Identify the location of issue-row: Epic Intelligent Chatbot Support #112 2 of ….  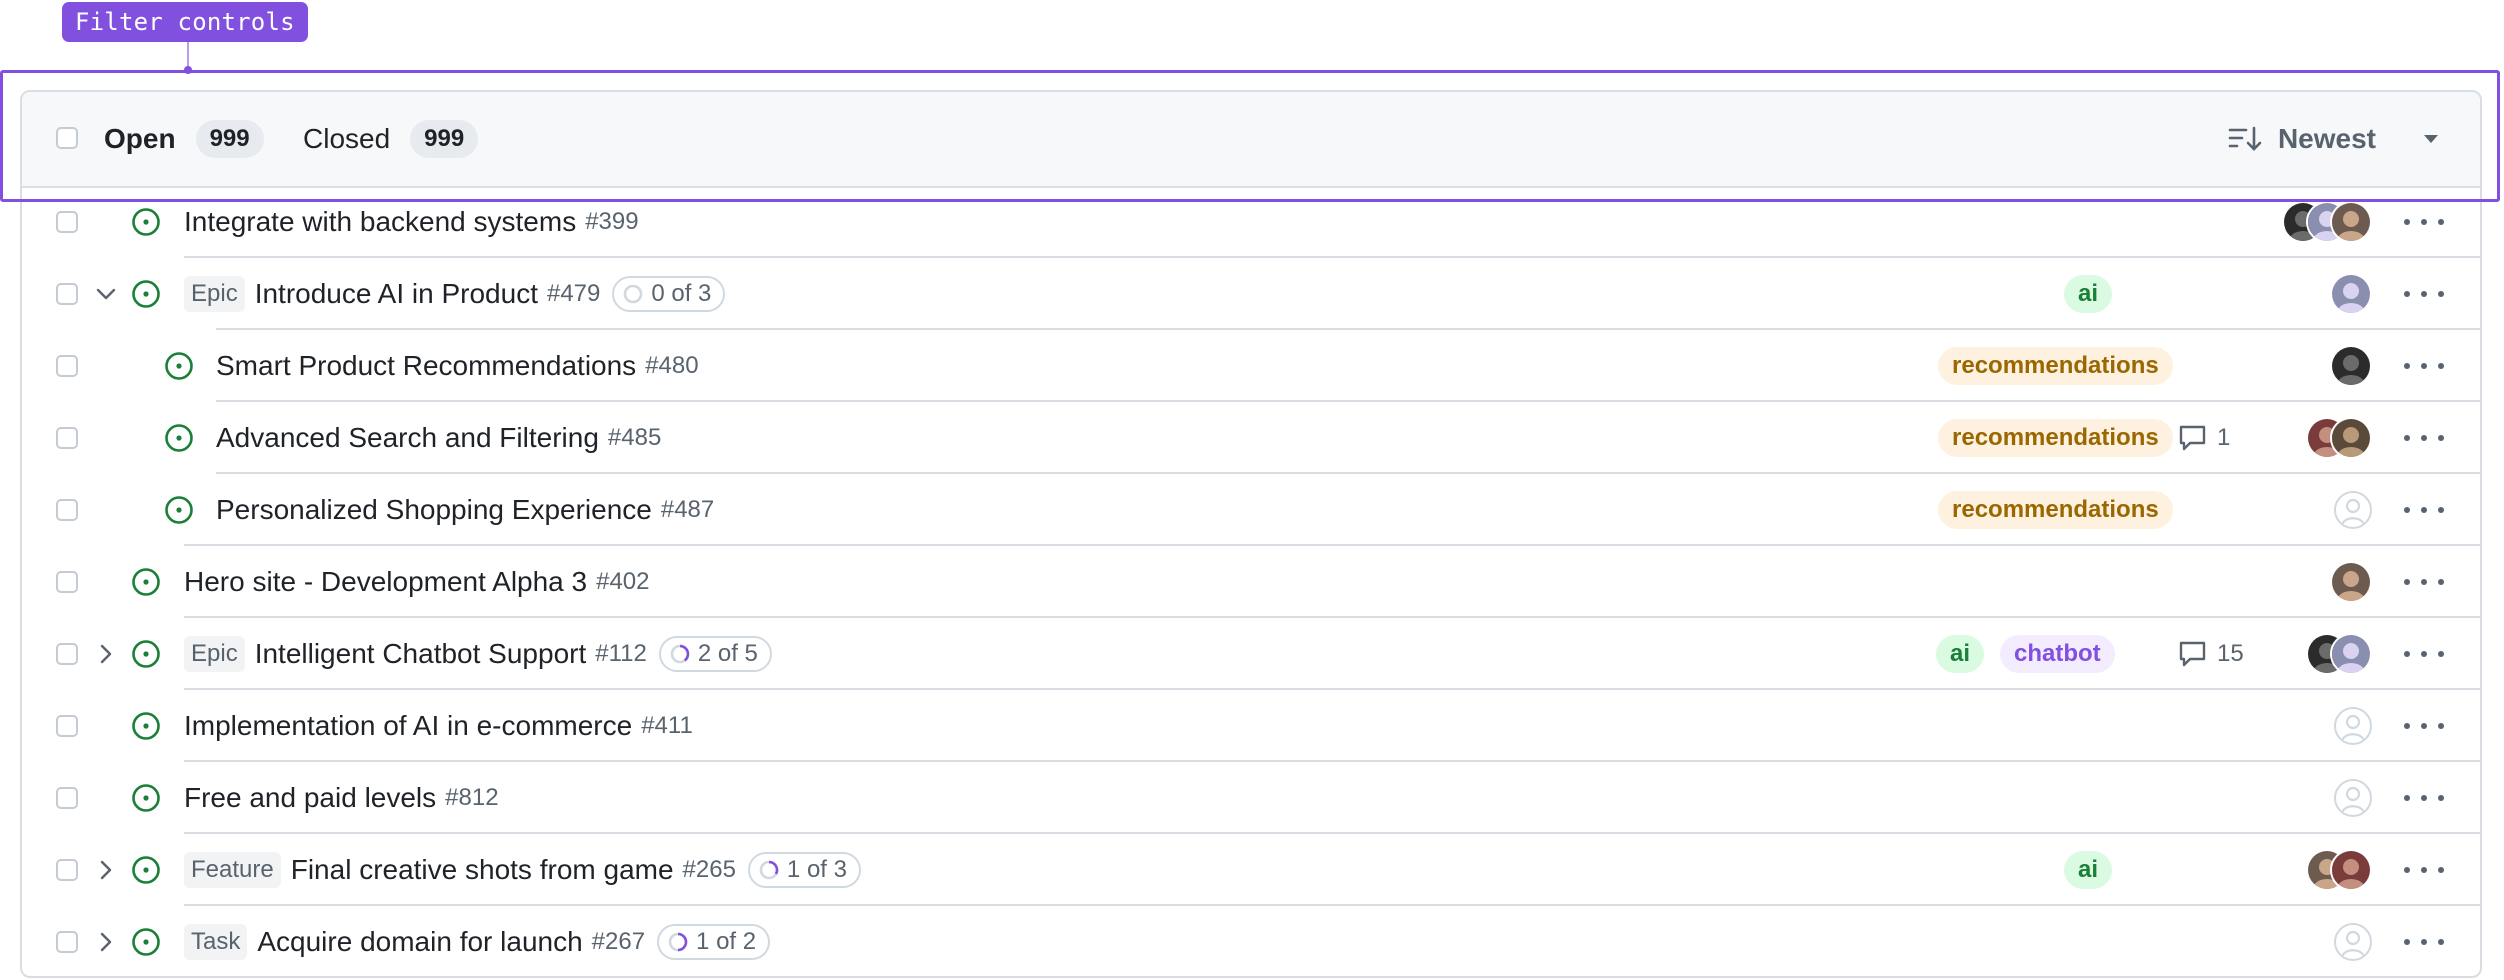
(1251, 654).